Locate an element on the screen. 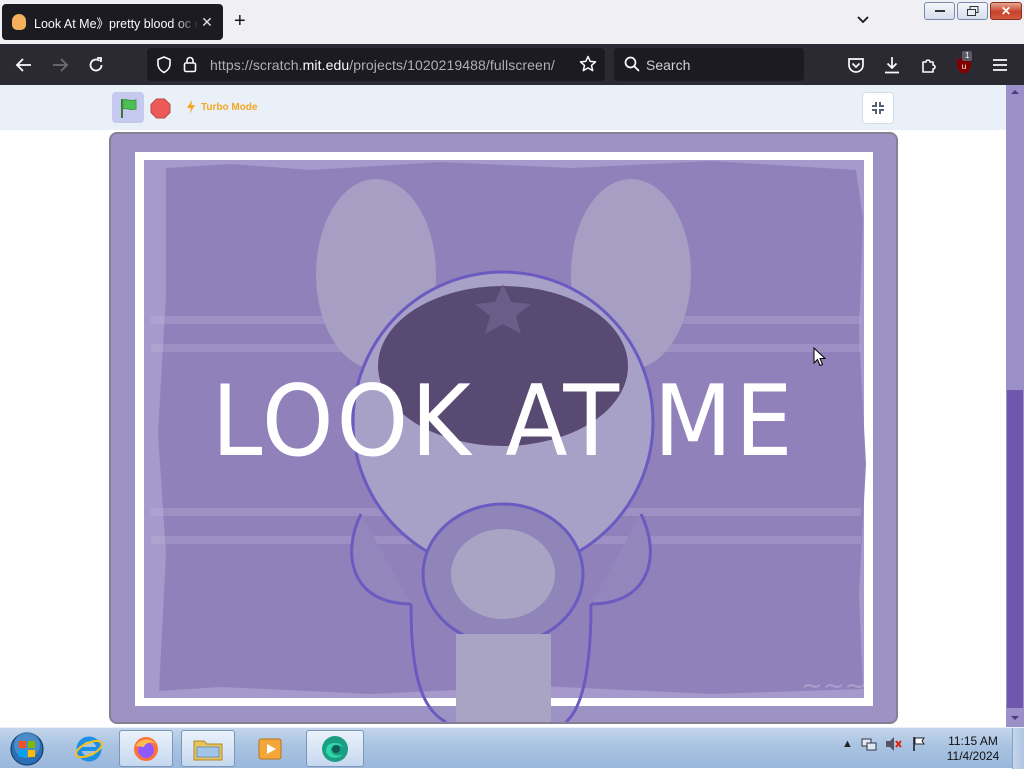 The width and height of the screenshot is (1024, 769). restore-button is located at coordinates (972, 11).